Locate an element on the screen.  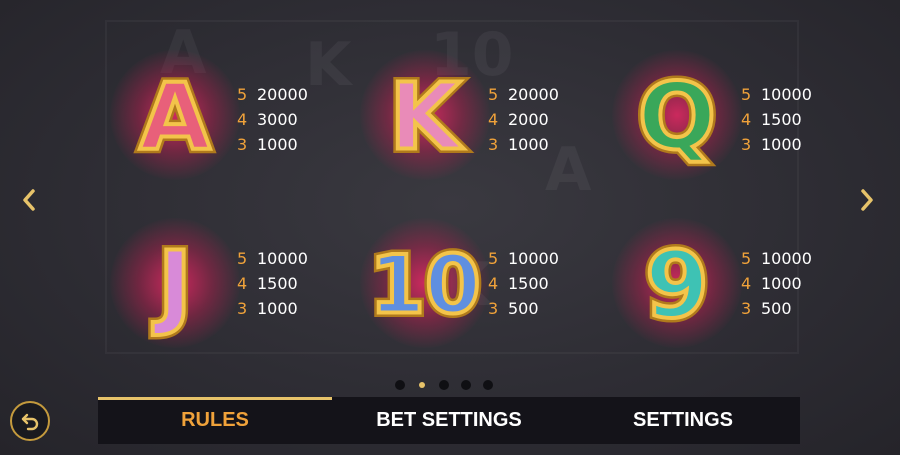
symbol-q: Q Q is located at coordinates (677, 115).